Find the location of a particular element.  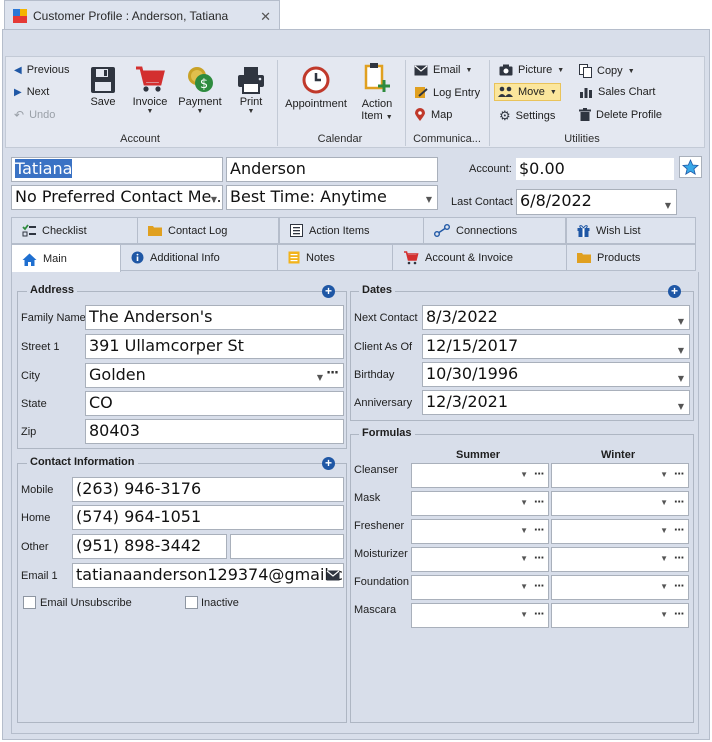

copy-button: Copy ▼ is located at coordinates (607, 71).